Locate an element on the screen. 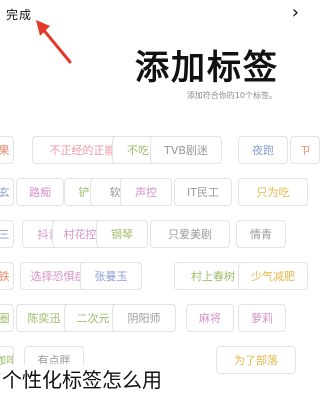 This screenshot has width=320, height=400. done-button: 完成 is located at coordinates (19, 14).